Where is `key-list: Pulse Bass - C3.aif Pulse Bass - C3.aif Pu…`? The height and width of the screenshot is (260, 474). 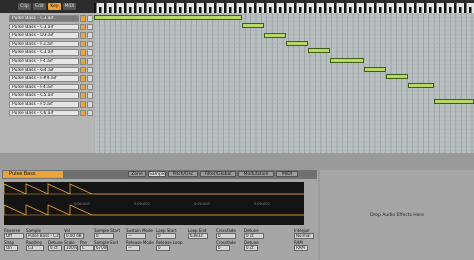
key-list: Pulse Bass - C3.aif Pulse Bass - C3.aif Pu… is located at coordinates (47, 83).